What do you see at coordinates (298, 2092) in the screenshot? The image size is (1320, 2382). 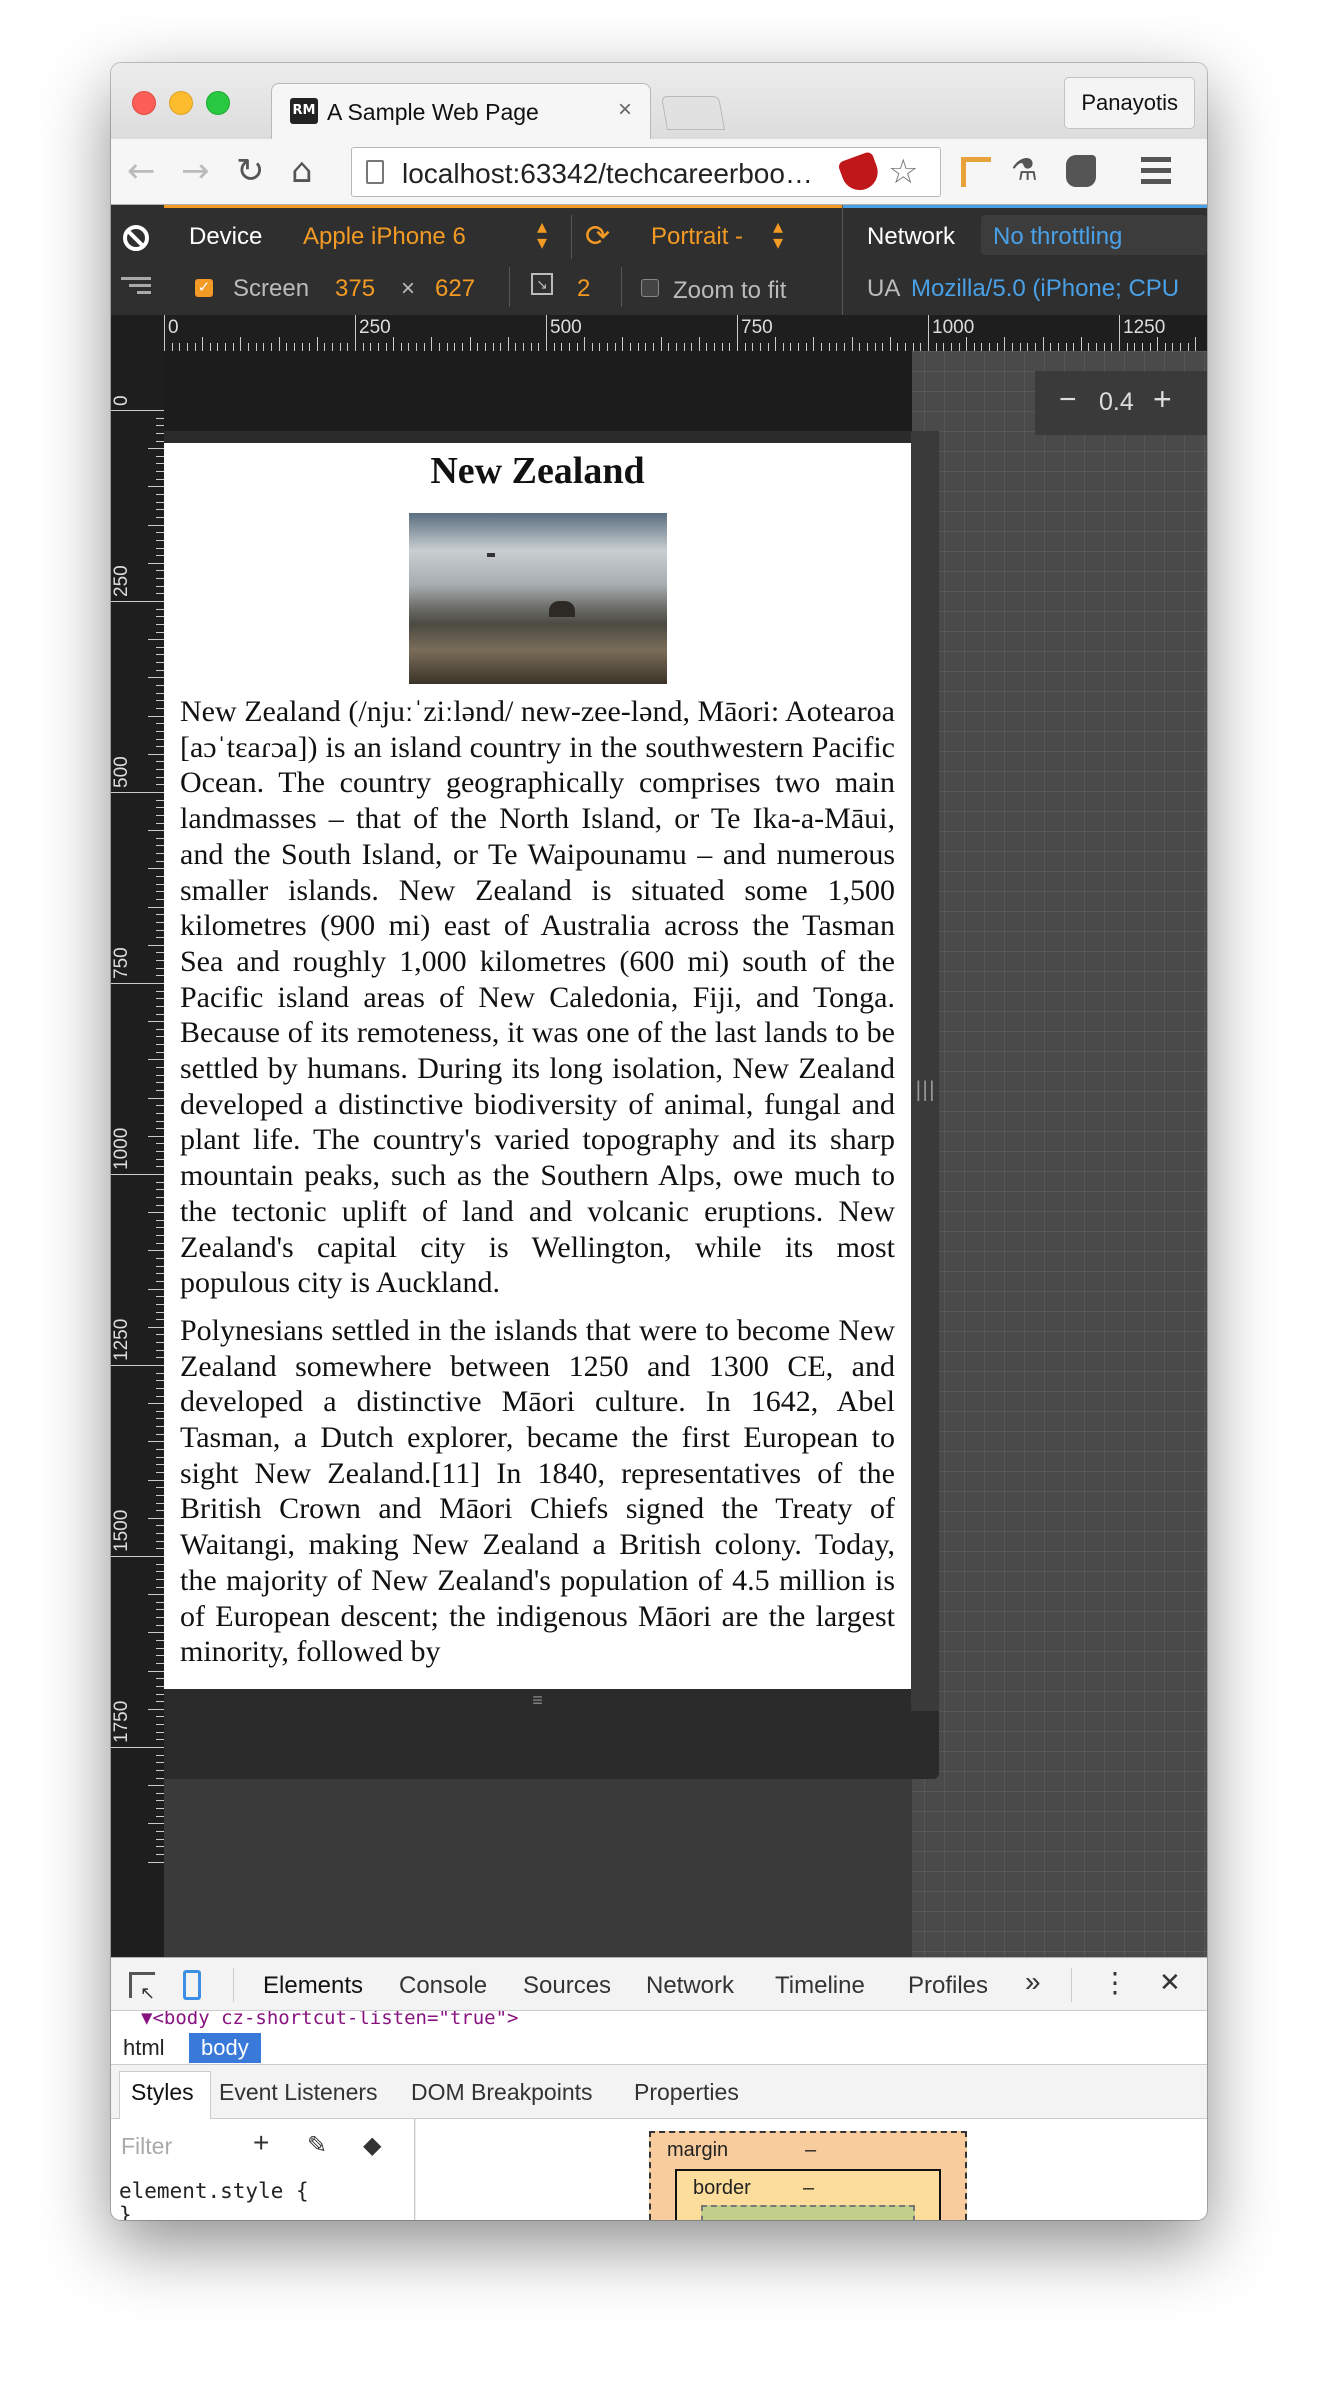 I see `subtab-event-listeners: Event Listeners` at bounding box center [298, 2092].